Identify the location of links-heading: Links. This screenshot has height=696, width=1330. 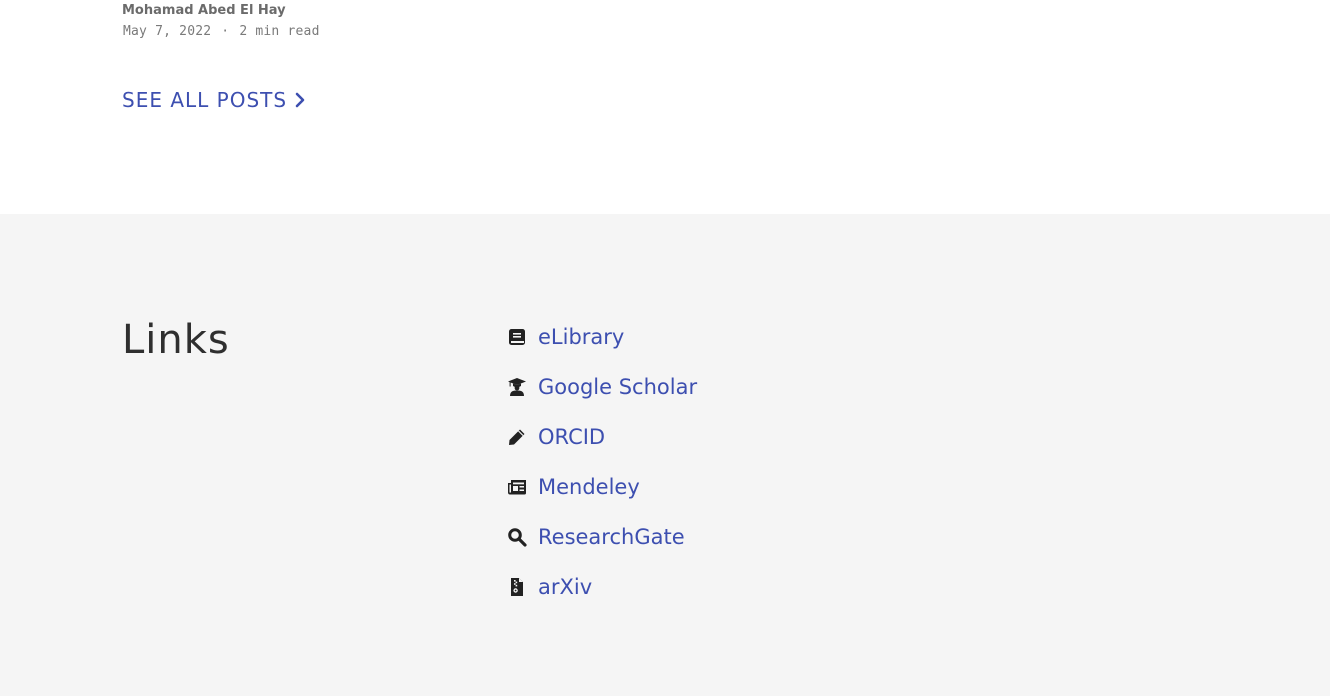
(176, 340).